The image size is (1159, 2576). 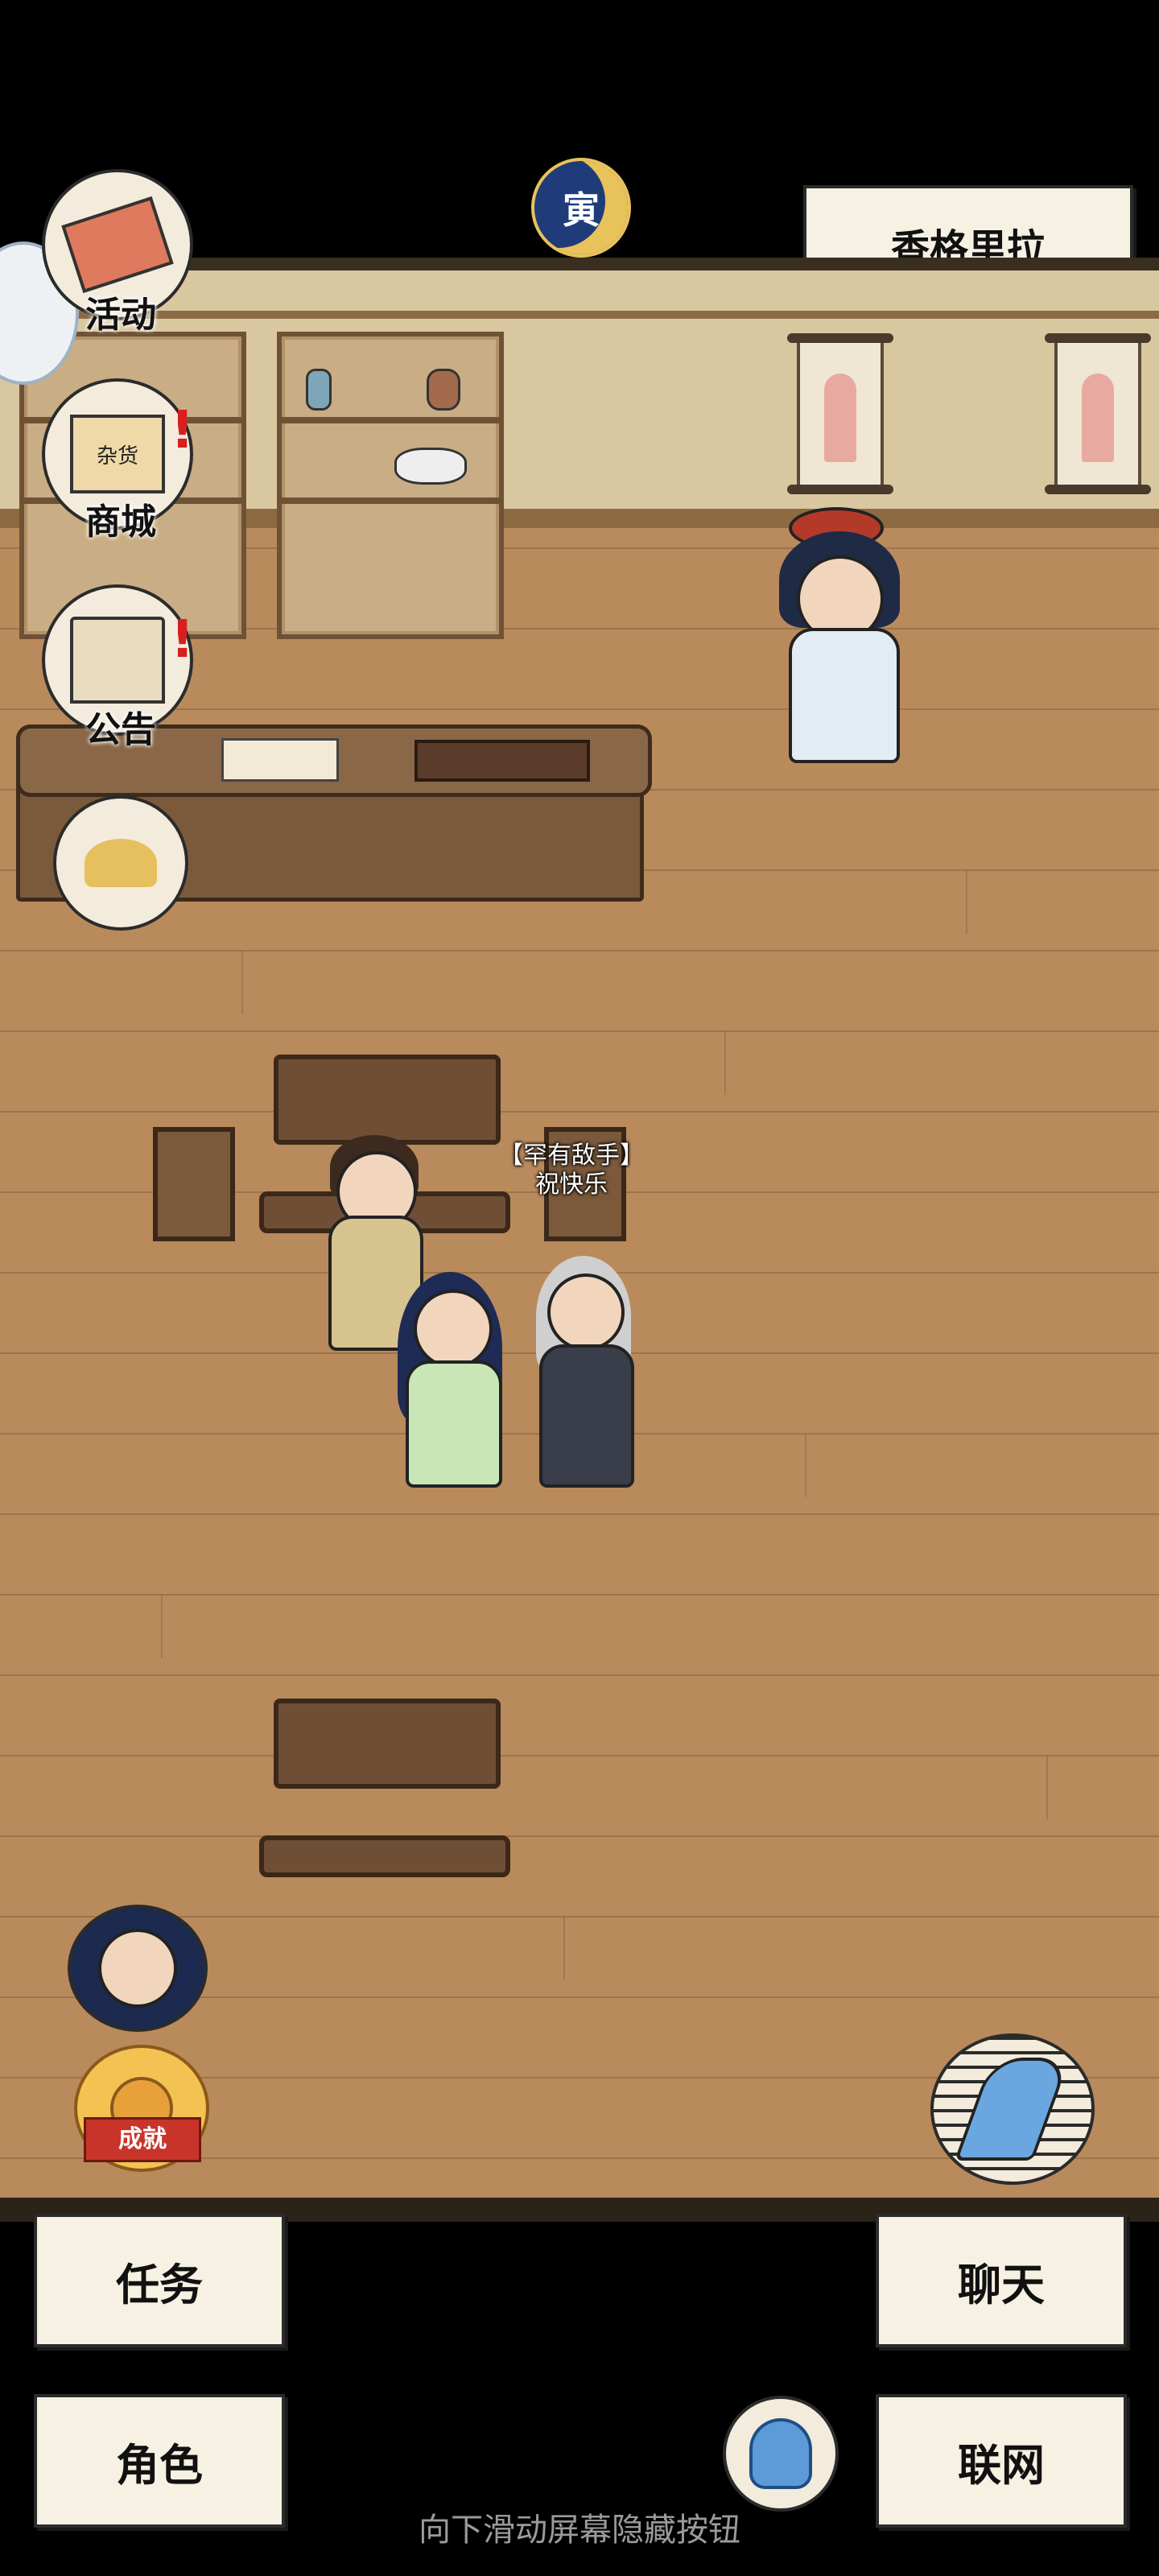 I want to click on running-man-icon, so click(x=1012, y=2109).